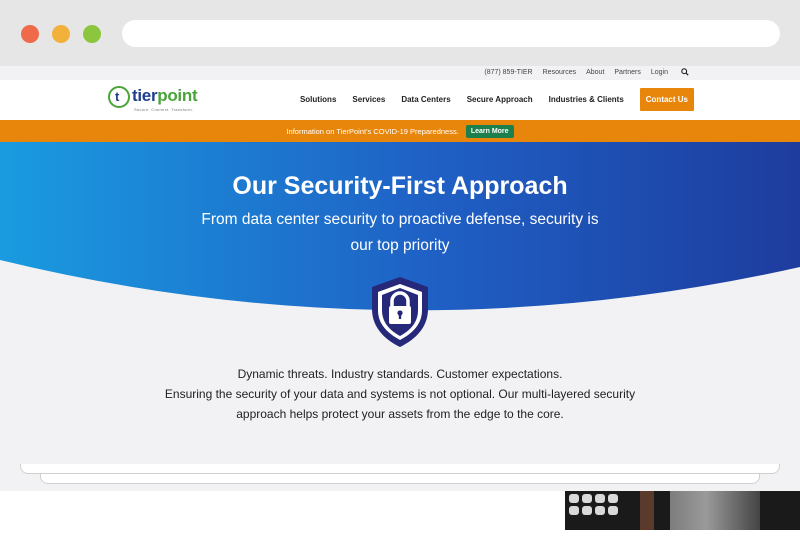 The height and width of the screenshot is (551, 800). What do you see at coordinates (559, 72) in the screenshot?
I see `resources-link: Resources` at bounding box center [559, 72].